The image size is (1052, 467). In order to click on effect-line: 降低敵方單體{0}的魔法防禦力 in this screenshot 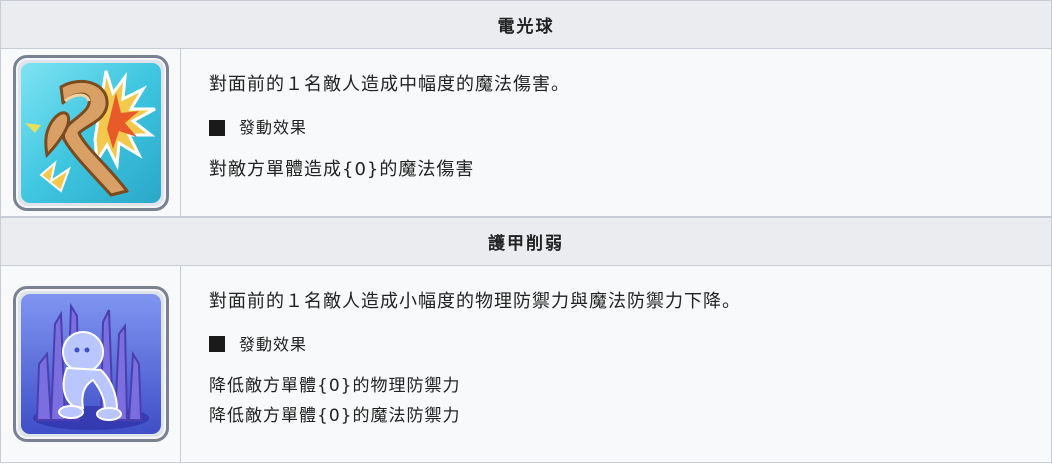, I will do `click(335, 416)`.